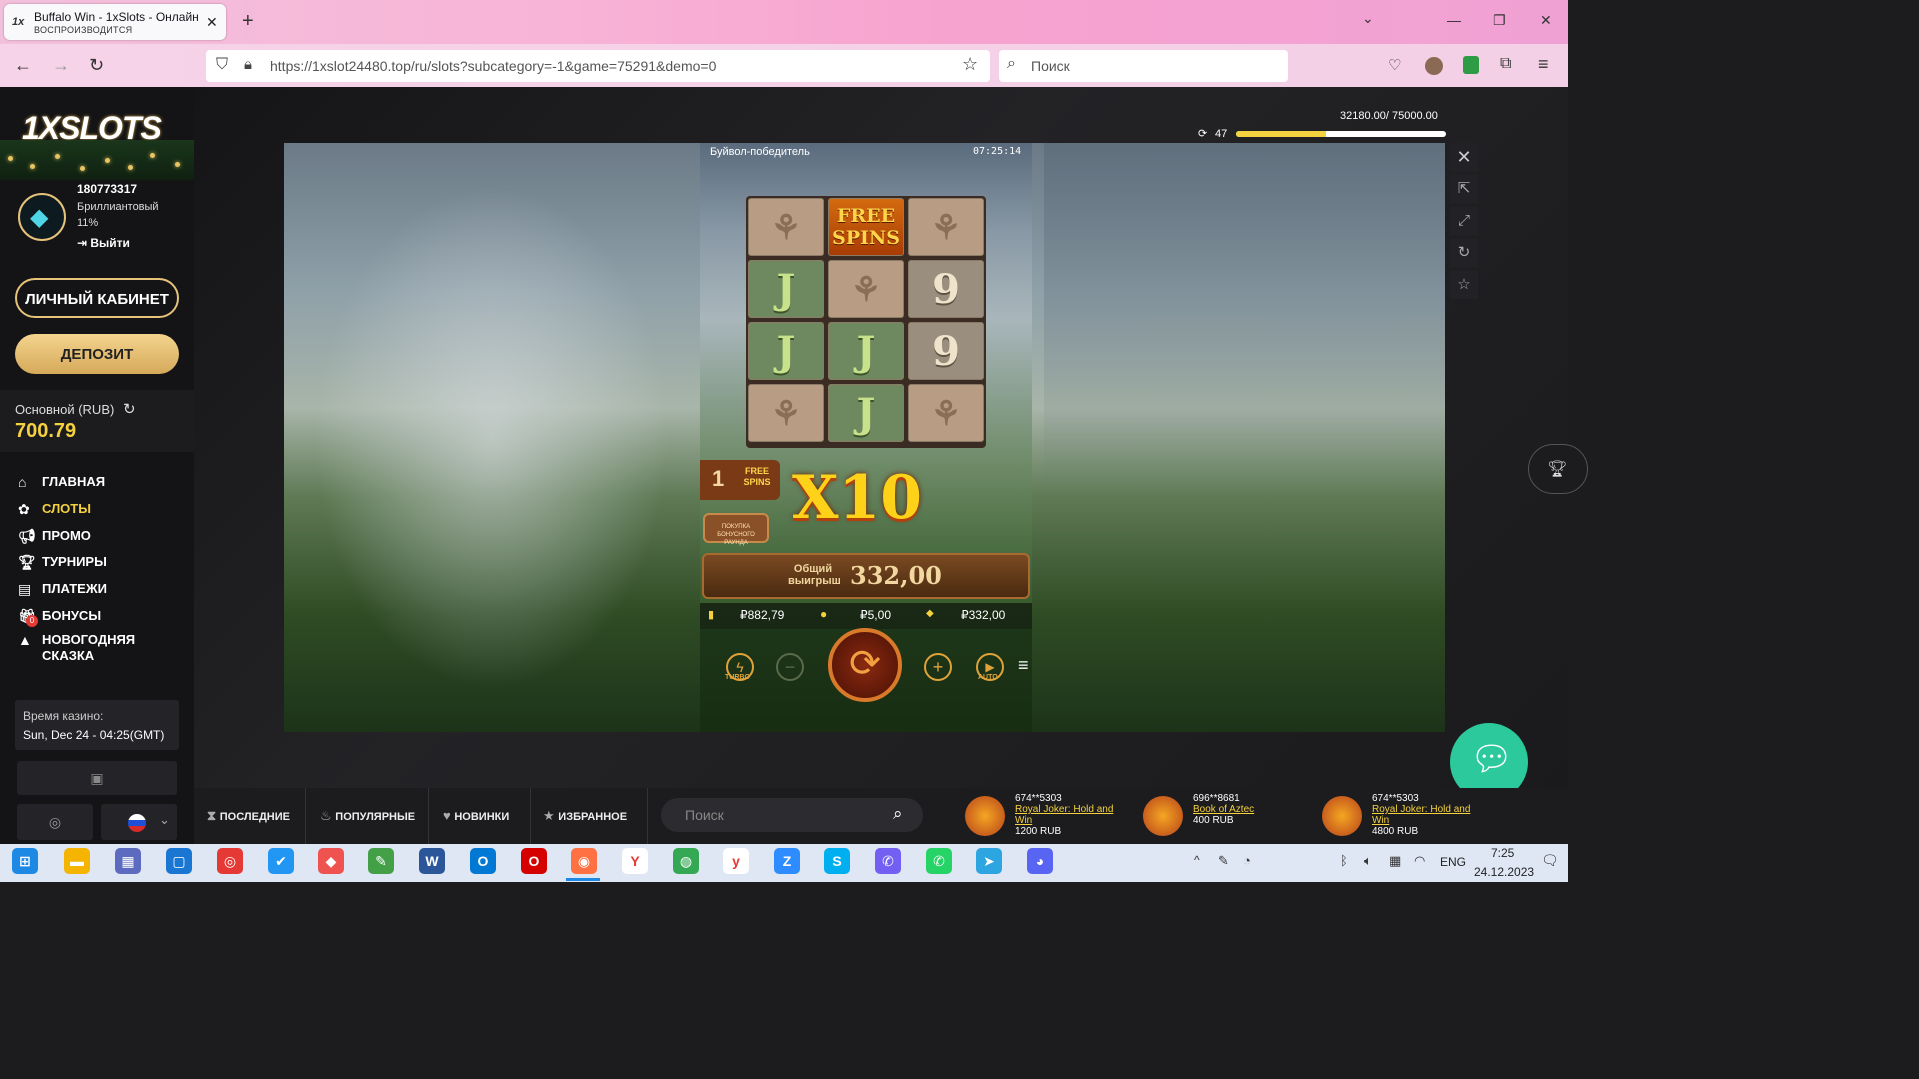 This screenshot has height=1079, width=1919. I want to click on word-icon: W, so click(432, 861).